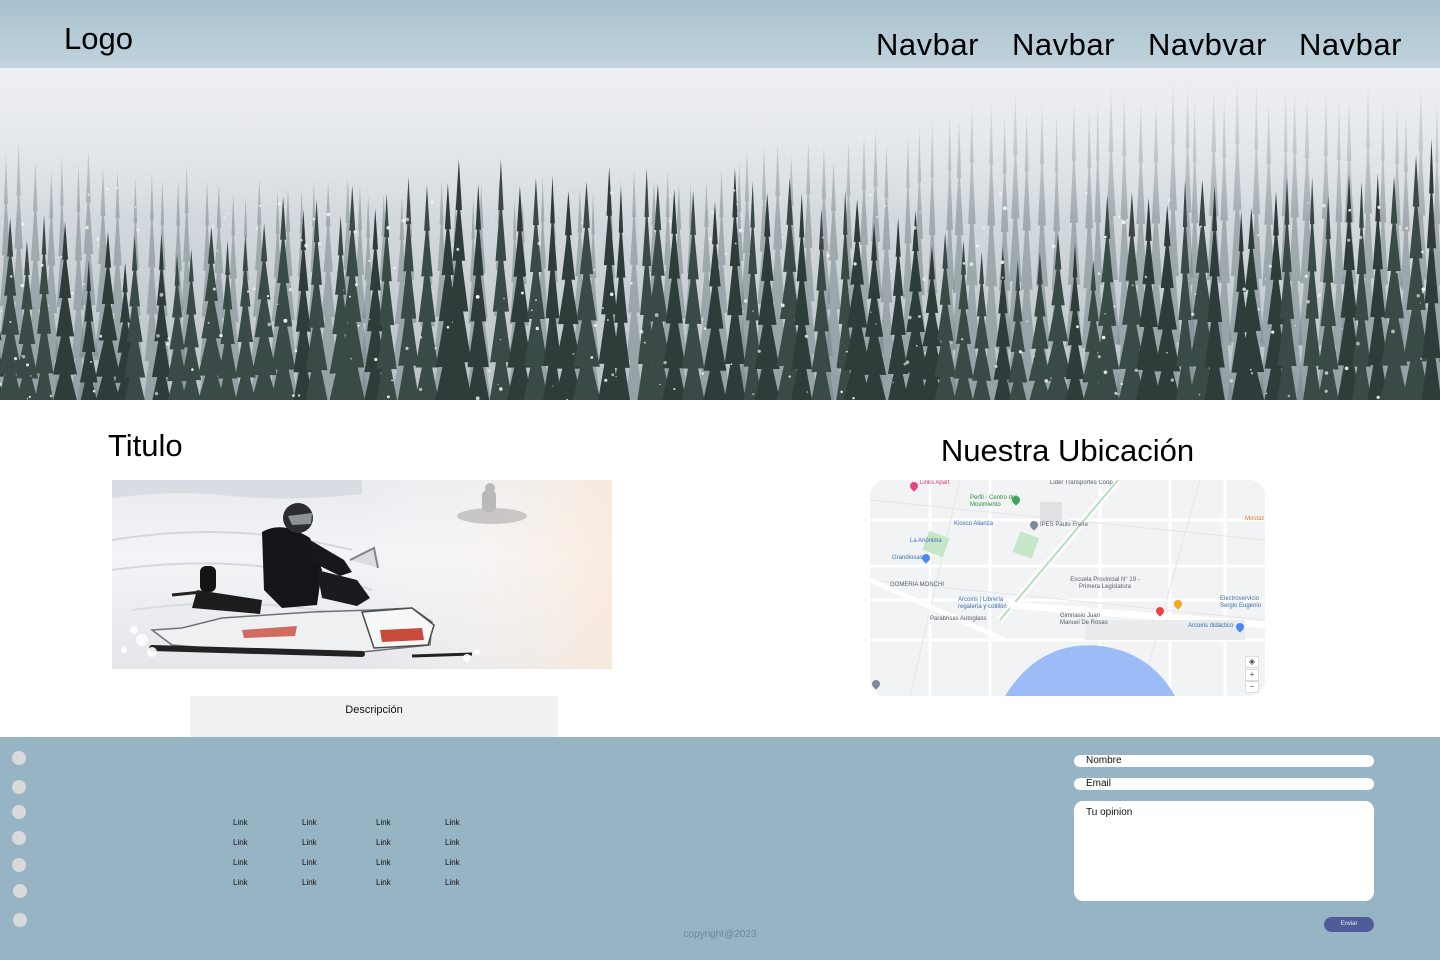 Image resolution: width=1440 pixels, height=960 pixels. Describe the element at coordinates (1255, 519) in the screenshot. I see `map-label: Mostaz` at that location.